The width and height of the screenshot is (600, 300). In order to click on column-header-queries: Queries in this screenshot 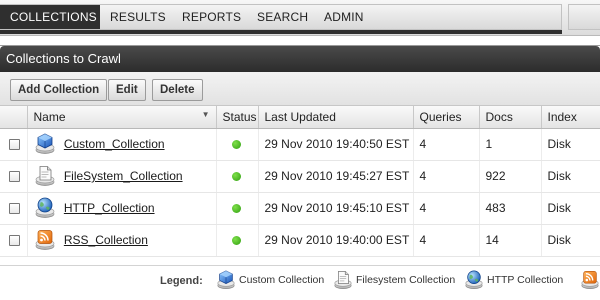, I will do `click(446, 117)`.